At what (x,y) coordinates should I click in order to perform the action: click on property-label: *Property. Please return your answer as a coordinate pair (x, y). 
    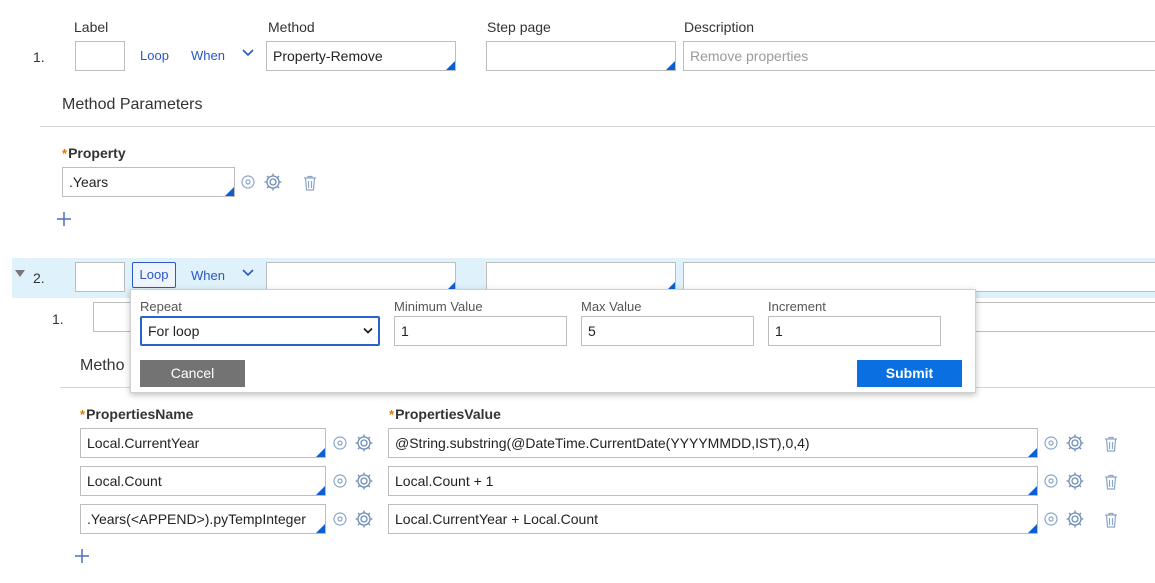
    Looking at the image, I should click on (94, 153).